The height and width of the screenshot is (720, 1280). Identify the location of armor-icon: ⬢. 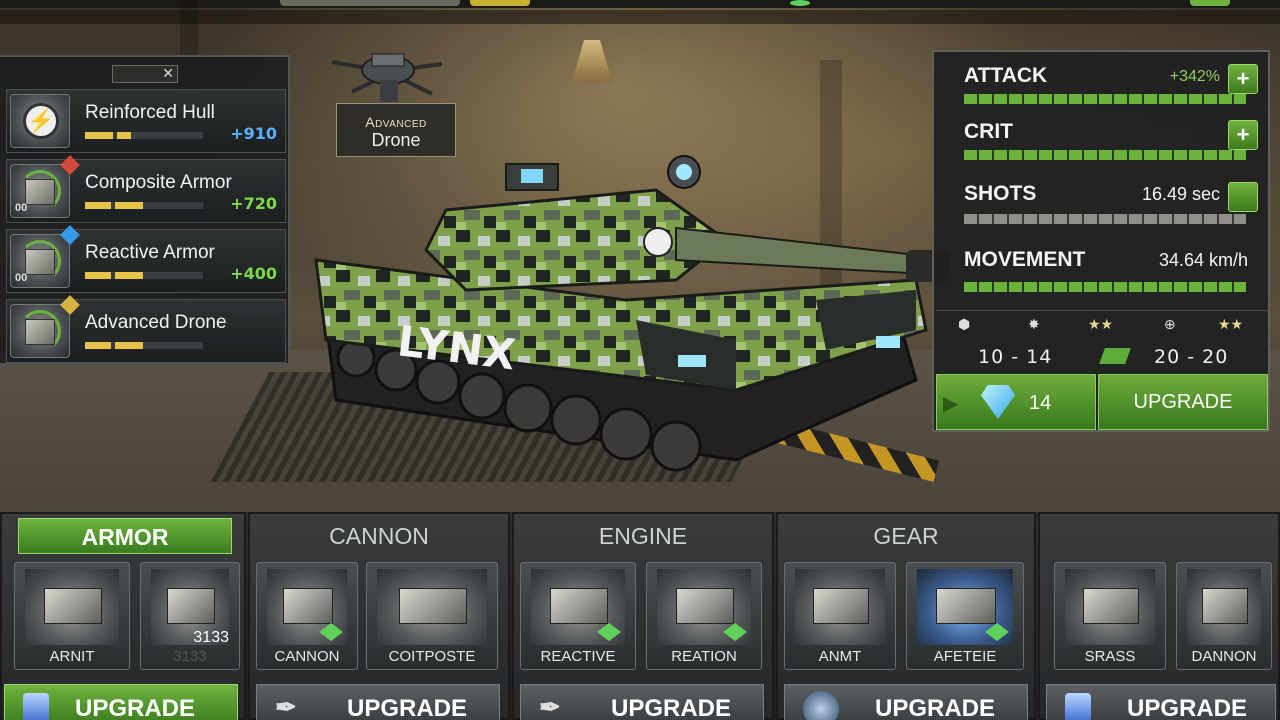
(964, 324).